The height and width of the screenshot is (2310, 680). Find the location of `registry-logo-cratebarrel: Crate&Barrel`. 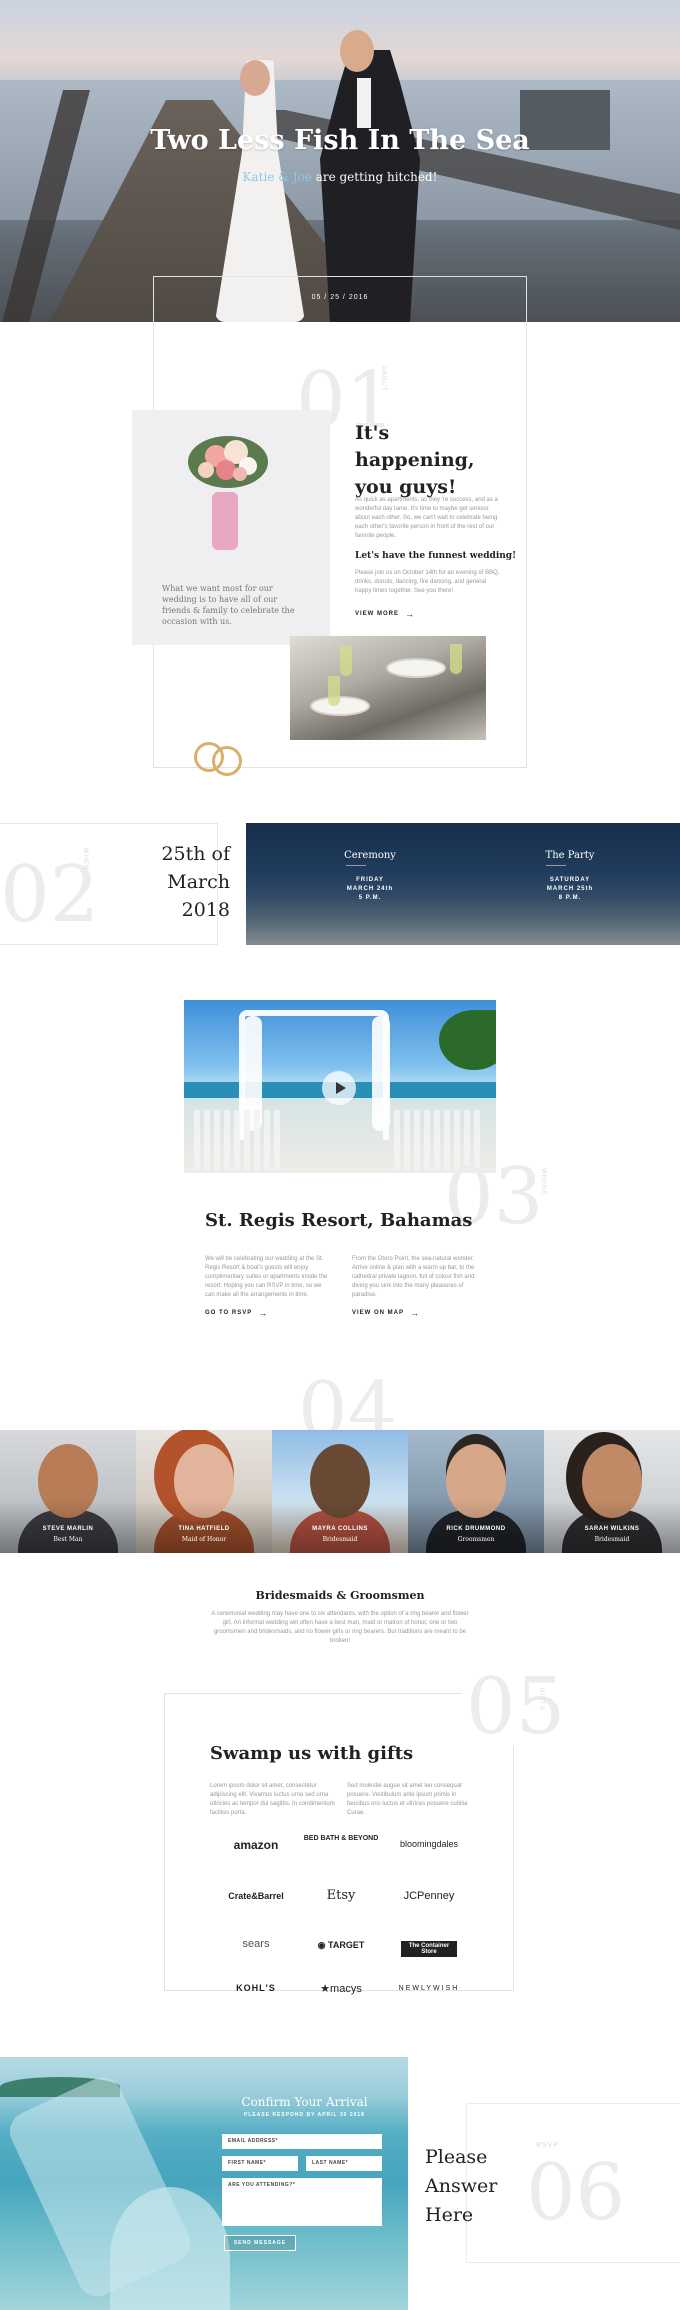

registry-logo-cratebarrel: Crate&Barrel is located at coordinates (256, 1896).